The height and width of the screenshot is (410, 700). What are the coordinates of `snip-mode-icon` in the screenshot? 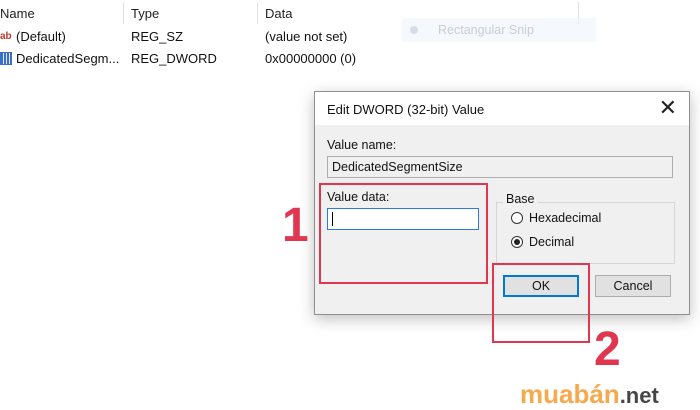 It's located at (414, 30).